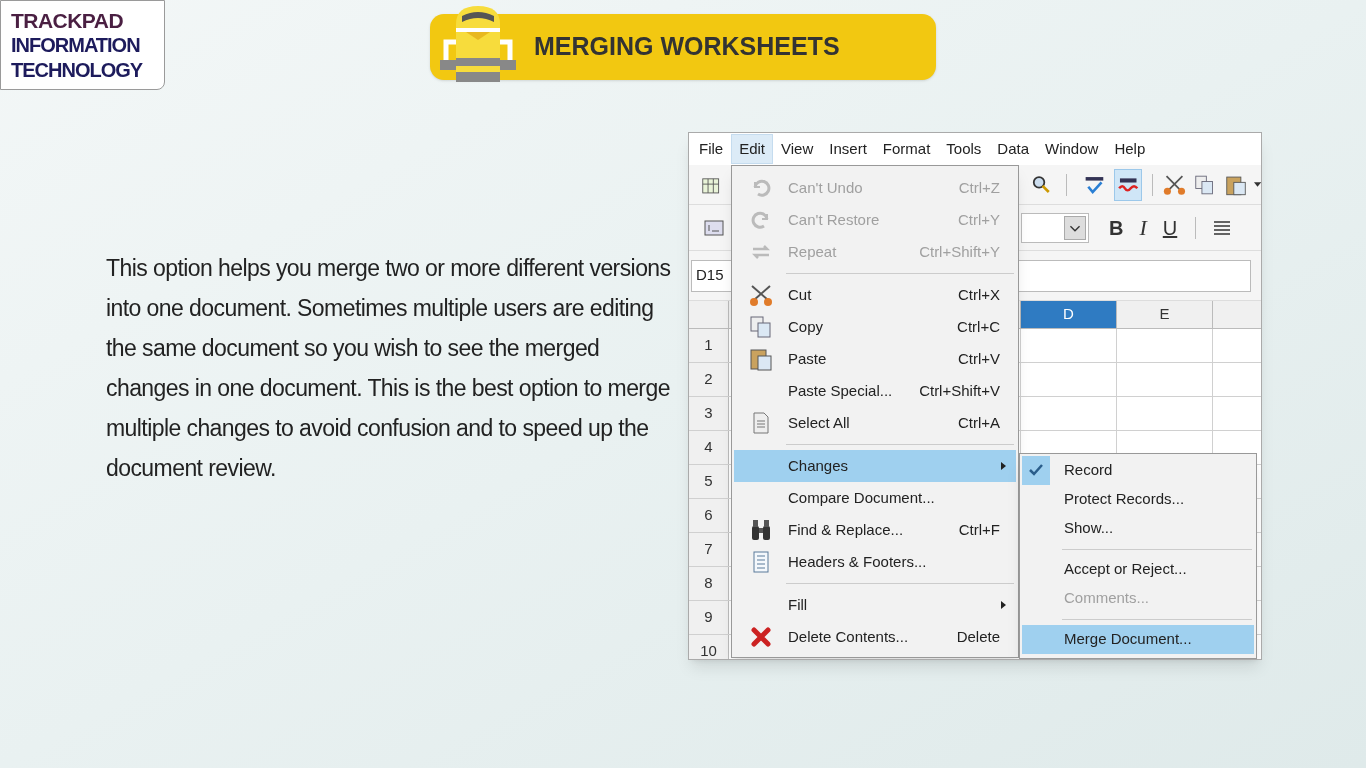 The height and width of the screenshot is (768, 1366). I want to click on column-header: E, so click(1165, 314).